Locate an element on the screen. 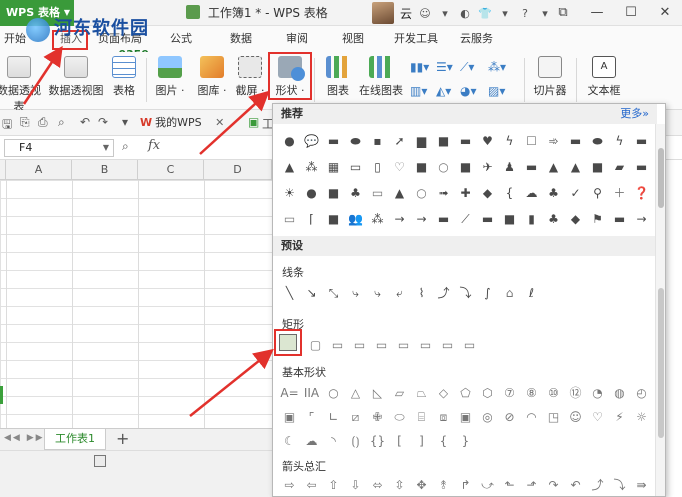 Image resolution: width=682 pixels, height=497 pixels. other-chart-icon: ▨▾ is located at coordinates (496, 91).